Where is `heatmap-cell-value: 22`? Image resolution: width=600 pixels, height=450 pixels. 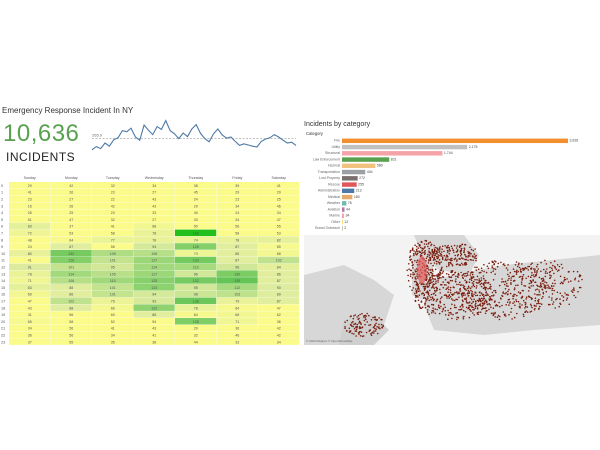 heatmap-cell-value: 22 is located at coordinates (113, 199).